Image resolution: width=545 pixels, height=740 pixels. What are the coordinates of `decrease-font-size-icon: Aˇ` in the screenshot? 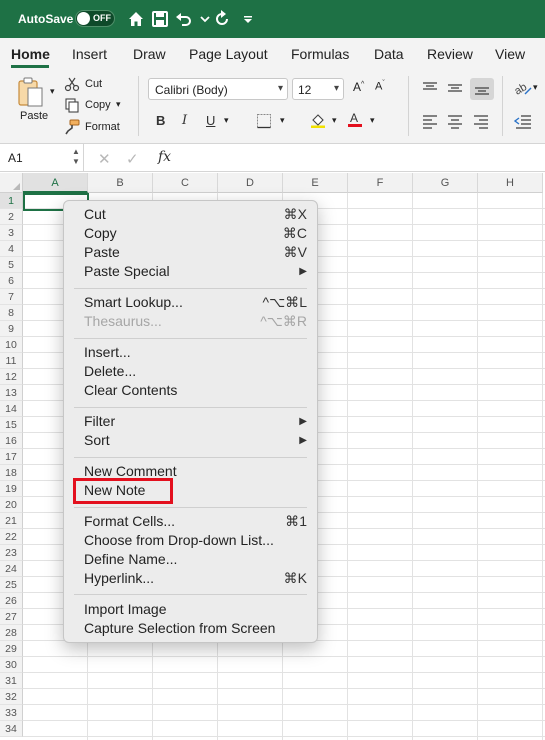 It's located at (380, 86).